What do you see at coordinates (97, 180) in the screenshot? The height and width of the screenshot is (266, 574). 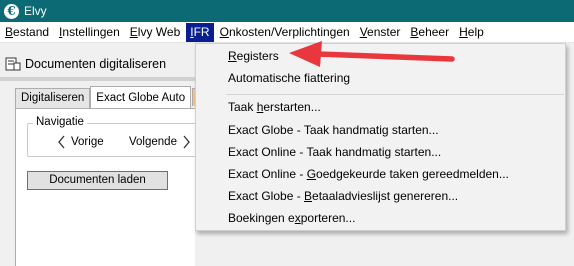 I see `load-documents-button: Documenten laden` at bounding box center [97, 180].